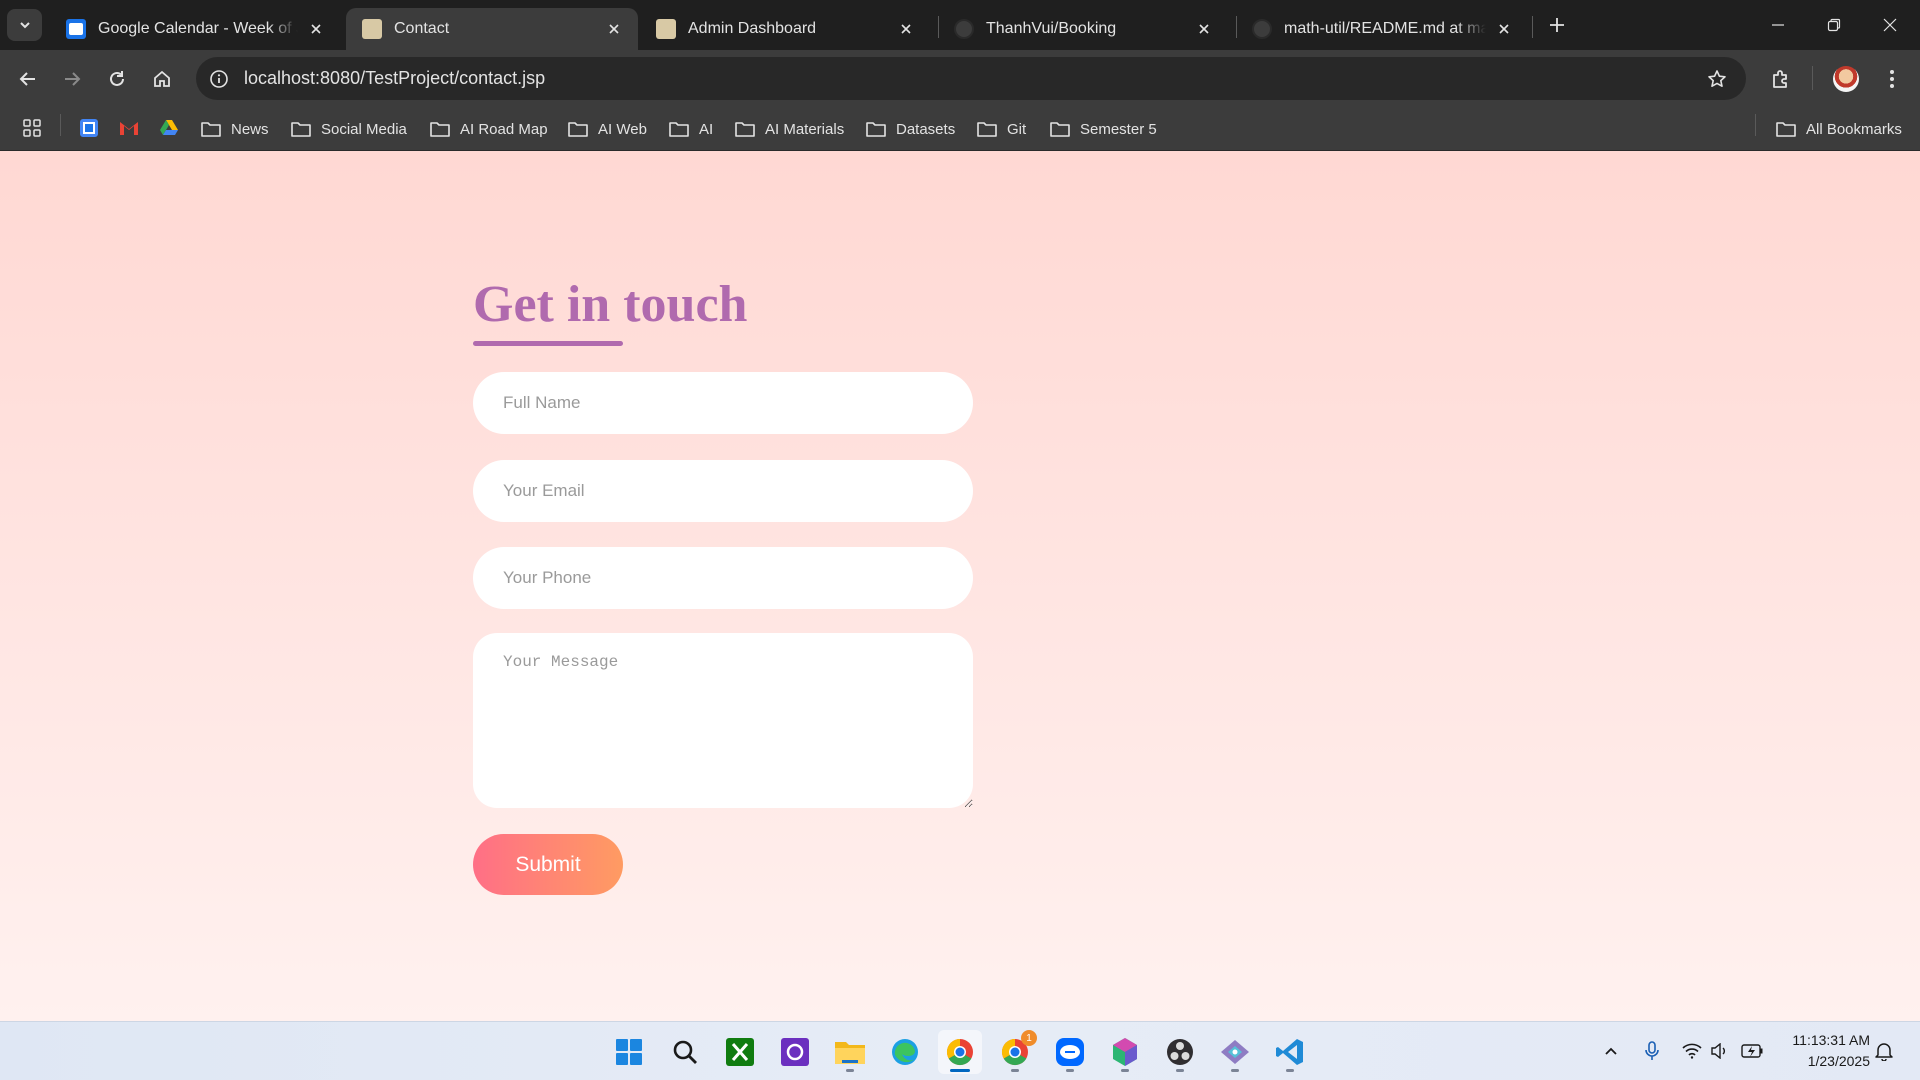 The image size is (1920, 1080). I want to click on taskbar-file-explorer, so click(850, 1052).